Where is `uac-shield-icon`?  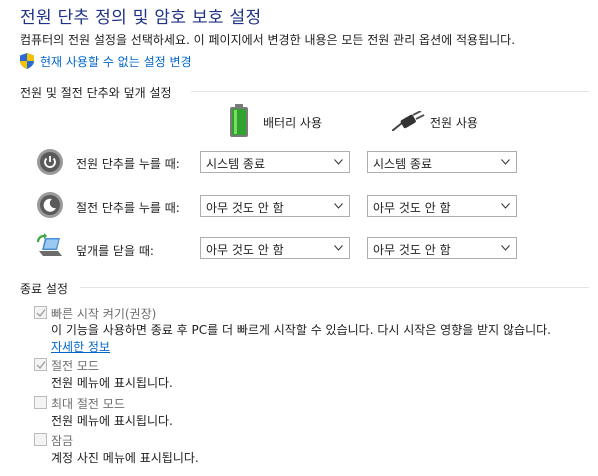 uac-shield-icon is located at coordinates (27, 61).